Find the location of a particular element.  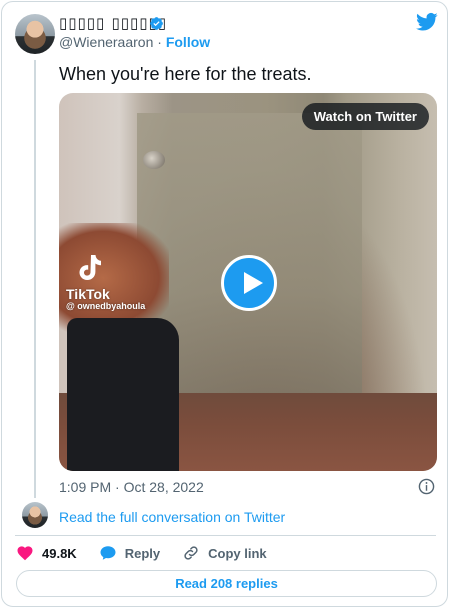

tiktok-watermark-name: TikTok is located at coordinates (88, 294).